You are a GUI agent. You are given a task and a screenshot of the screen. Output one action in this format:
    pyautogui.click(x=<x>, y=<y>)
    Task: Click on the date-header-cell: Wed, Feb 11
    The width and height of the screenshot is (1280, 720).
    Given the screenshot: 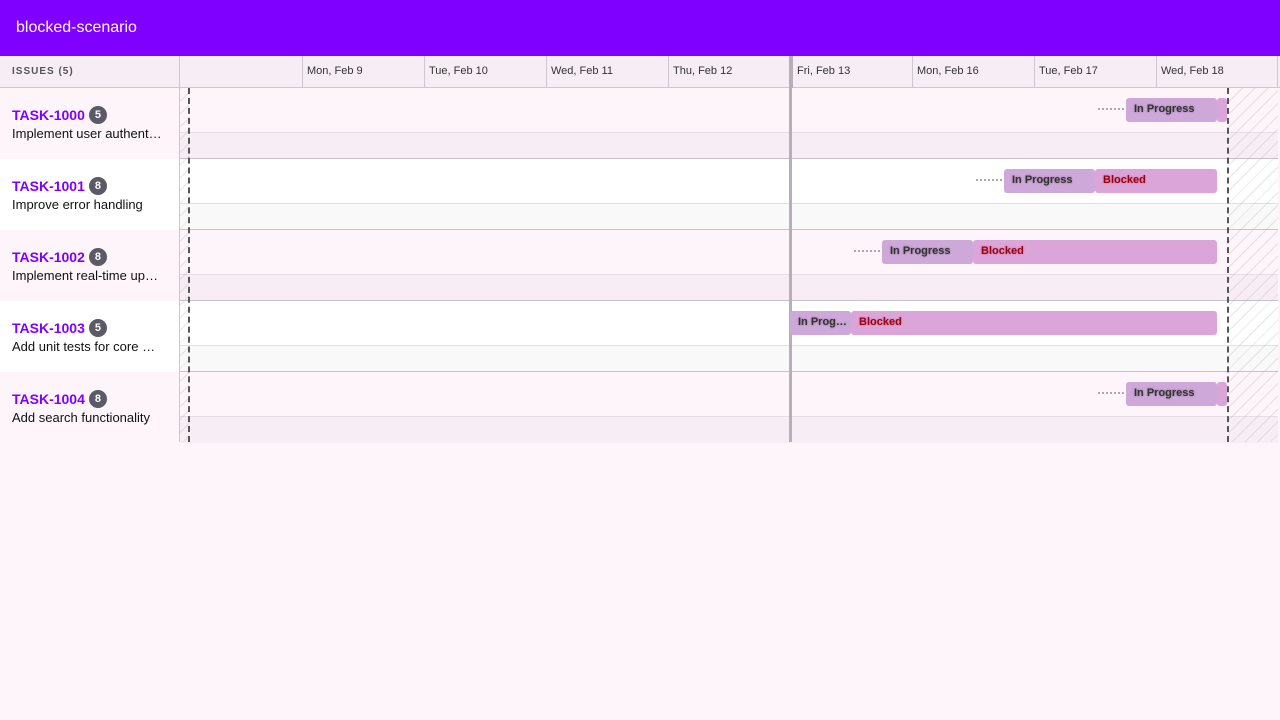 What is the action you would take?
    pyautogui.click(x=607, y=72)
    